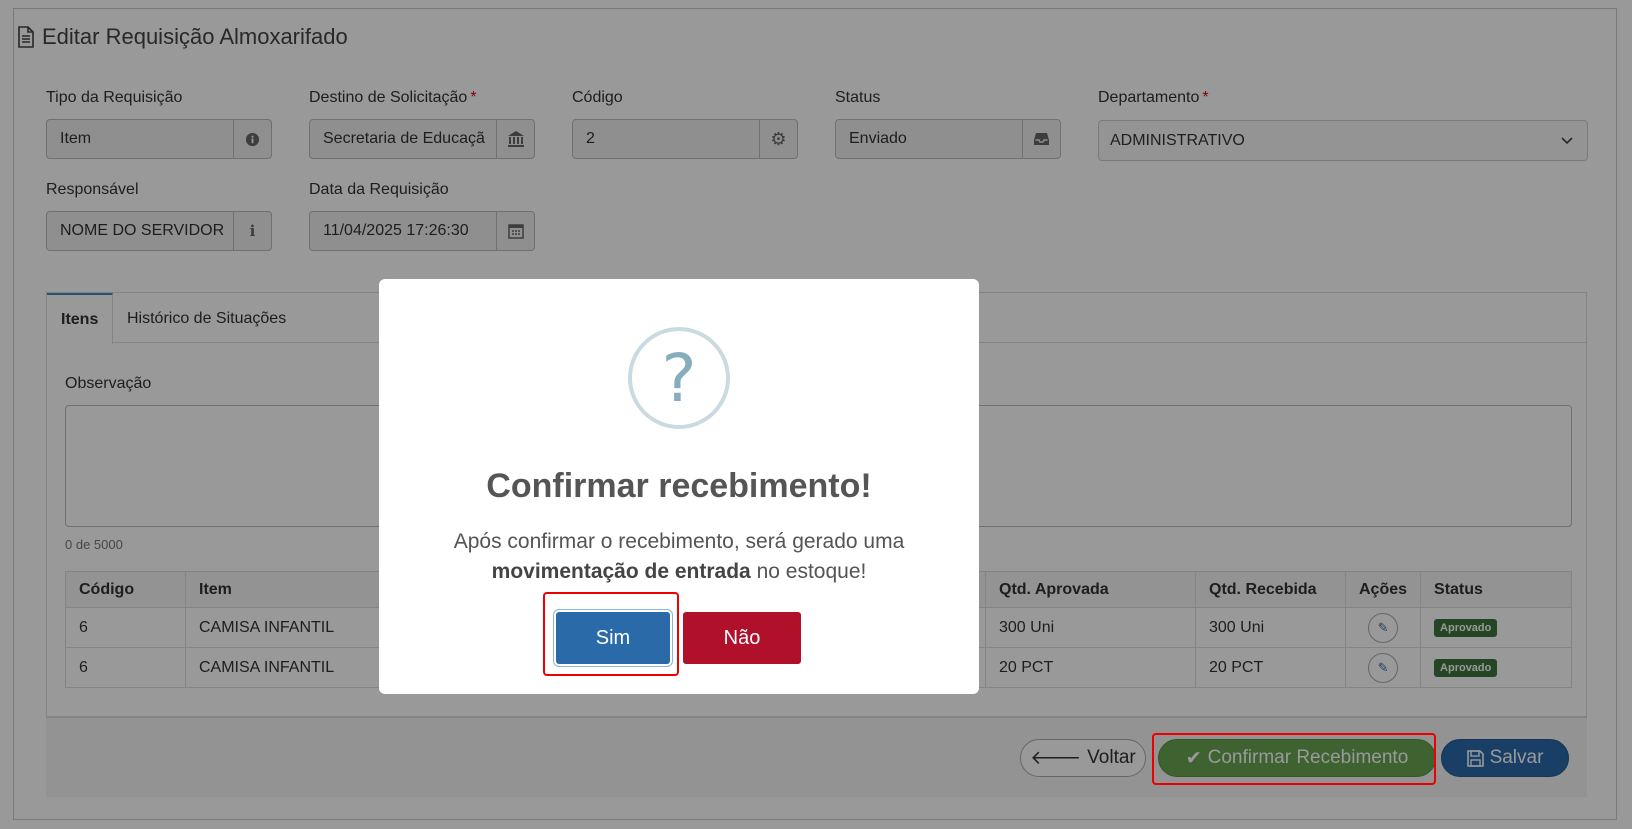  What do you see at coordinates (613, 638) in the screenshot?
I see `sim-button: Sim` at bounding box center [613, 638].